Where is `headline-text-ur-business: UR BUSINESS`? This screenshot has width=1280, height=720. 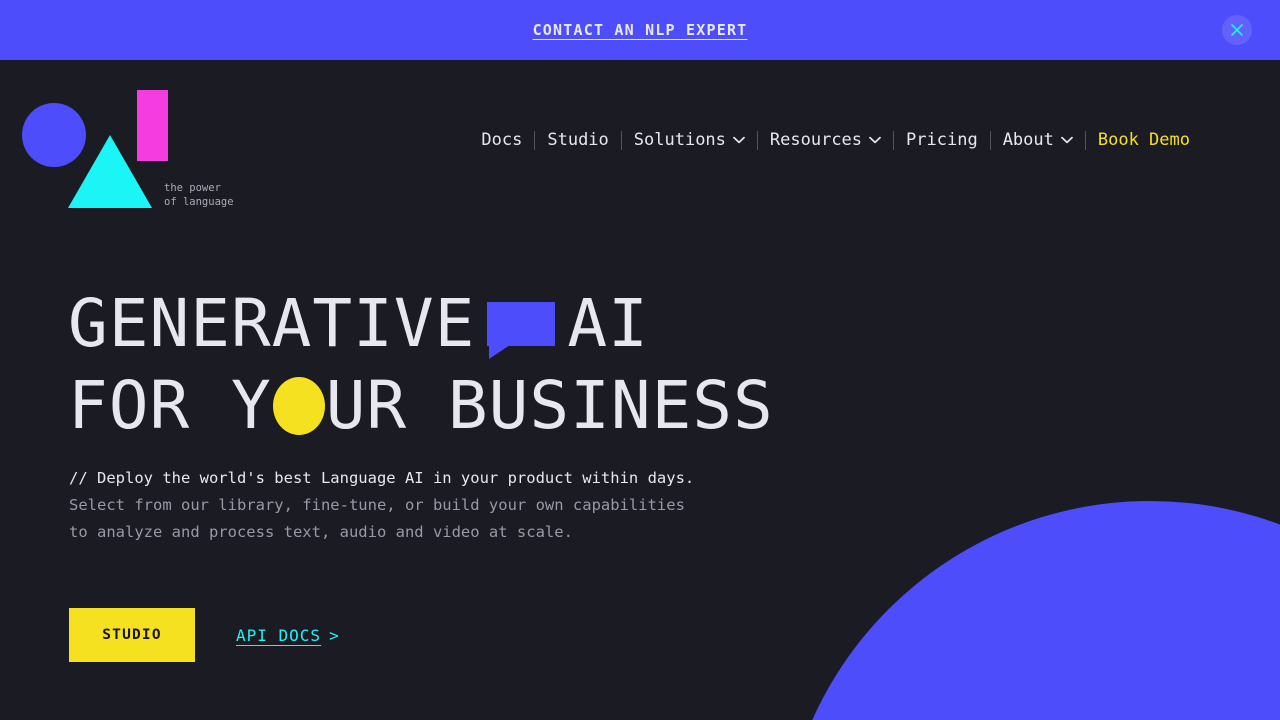 headline-text-ur-business: UR BUSINESS is located at coordinates (549, 405).